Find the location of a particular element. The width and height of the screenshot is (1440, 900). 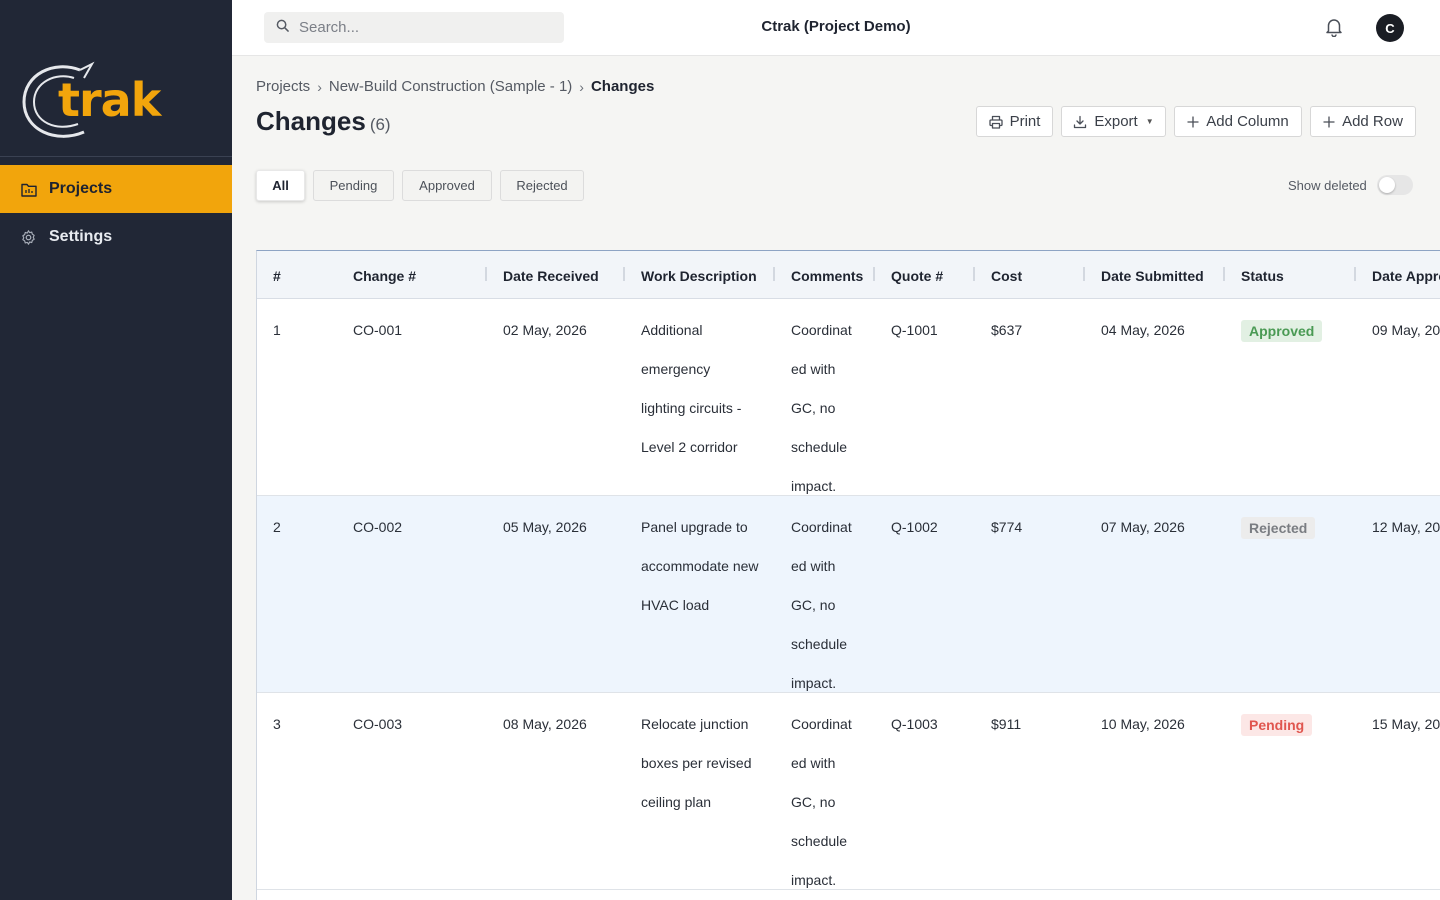

export-button: Export ▼ is located at coordinates (1113, 121).